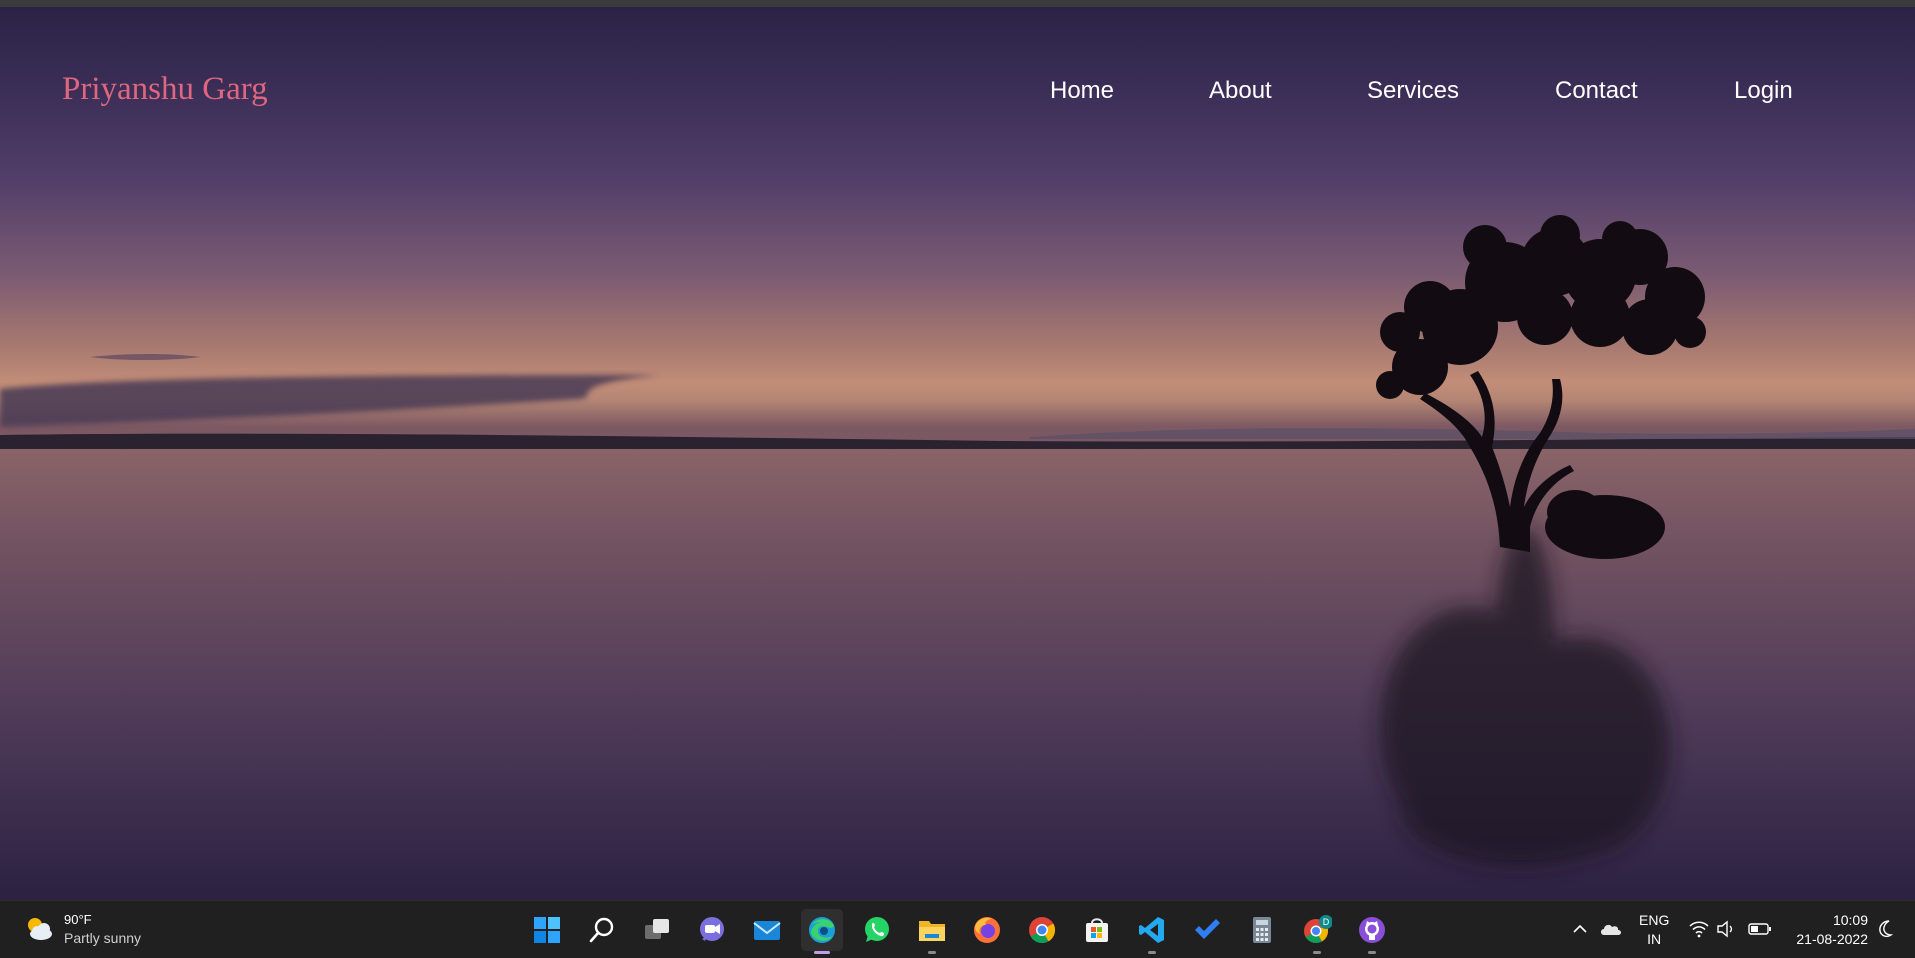  I want to click on teams-chat-icon, so click(712, 930).